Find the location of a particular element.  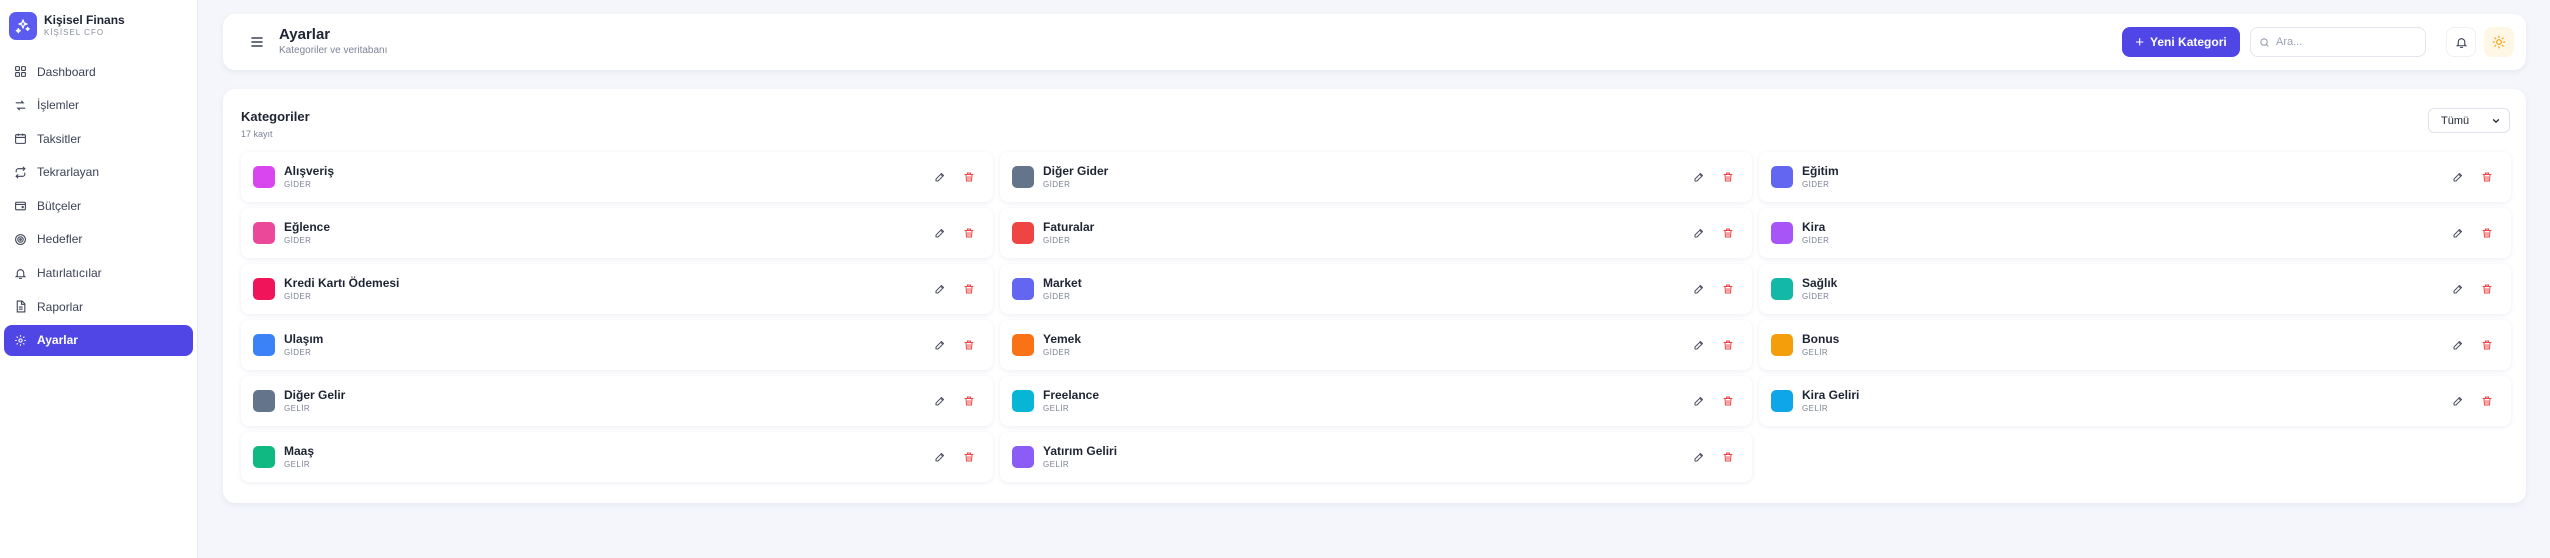

gear-icon is located at coordinates (20, 340).